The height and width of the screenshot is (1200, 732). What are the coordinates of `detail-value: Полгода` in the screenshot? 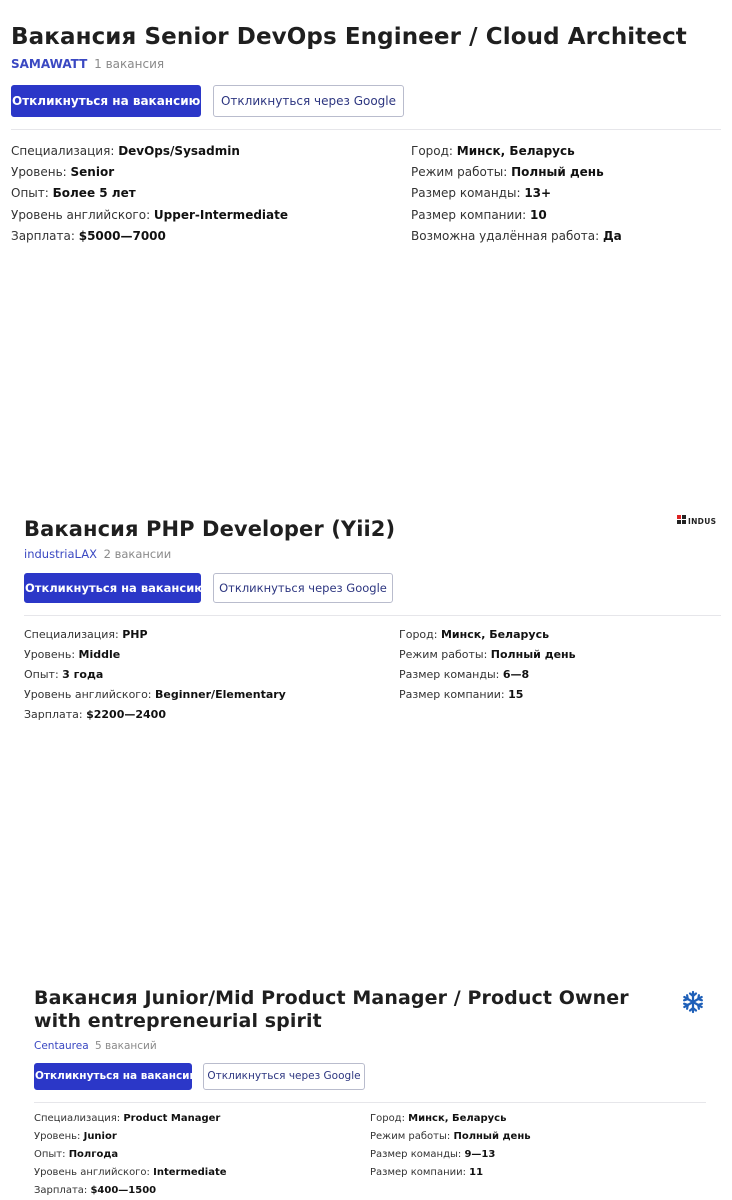 It's located at (93, 1154).